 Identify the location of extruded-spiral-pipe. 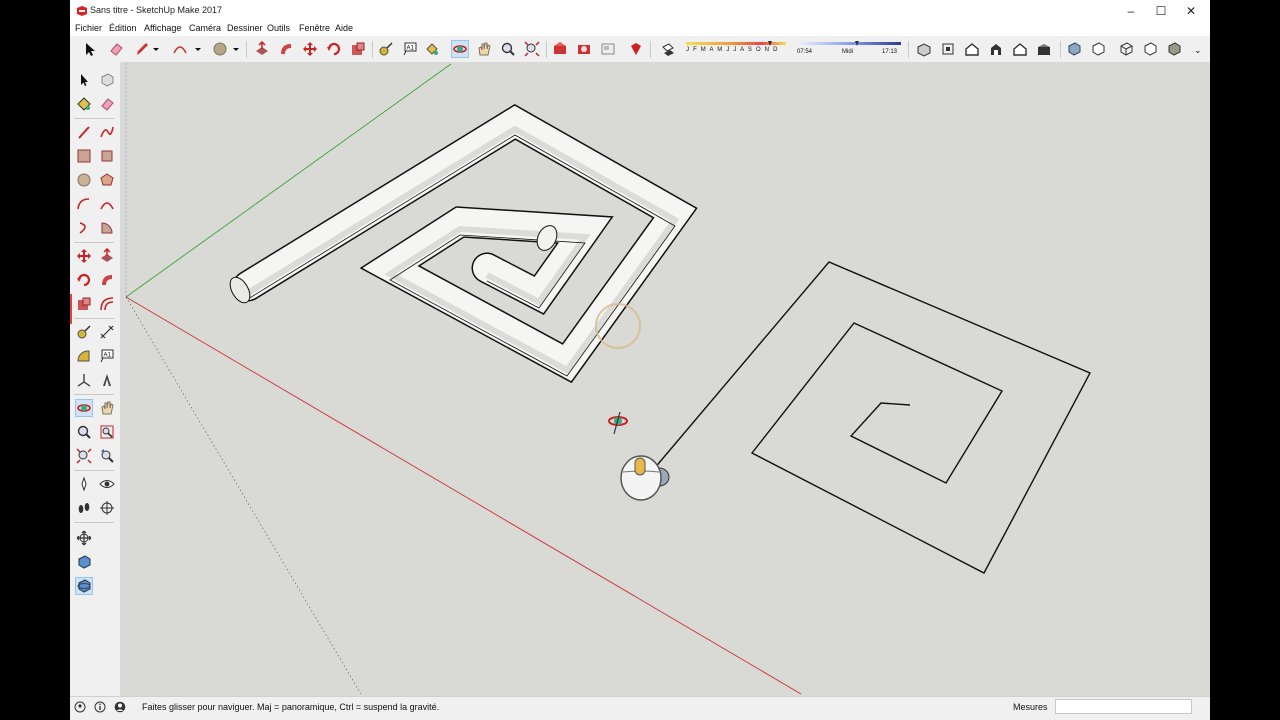
(462, 243).